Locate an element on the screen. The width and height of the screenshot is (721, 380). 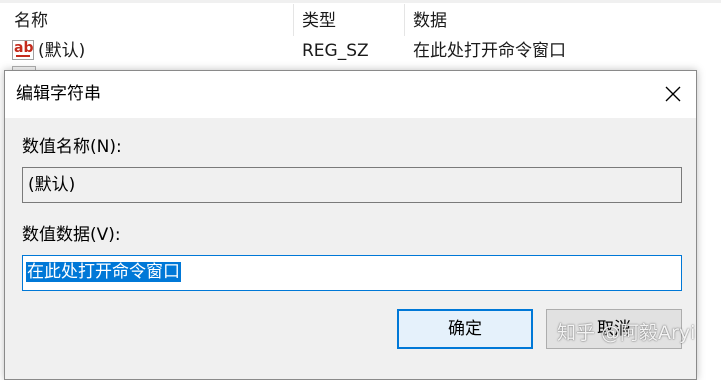
string-value-icon: ab is located at coordinates (23, 50).